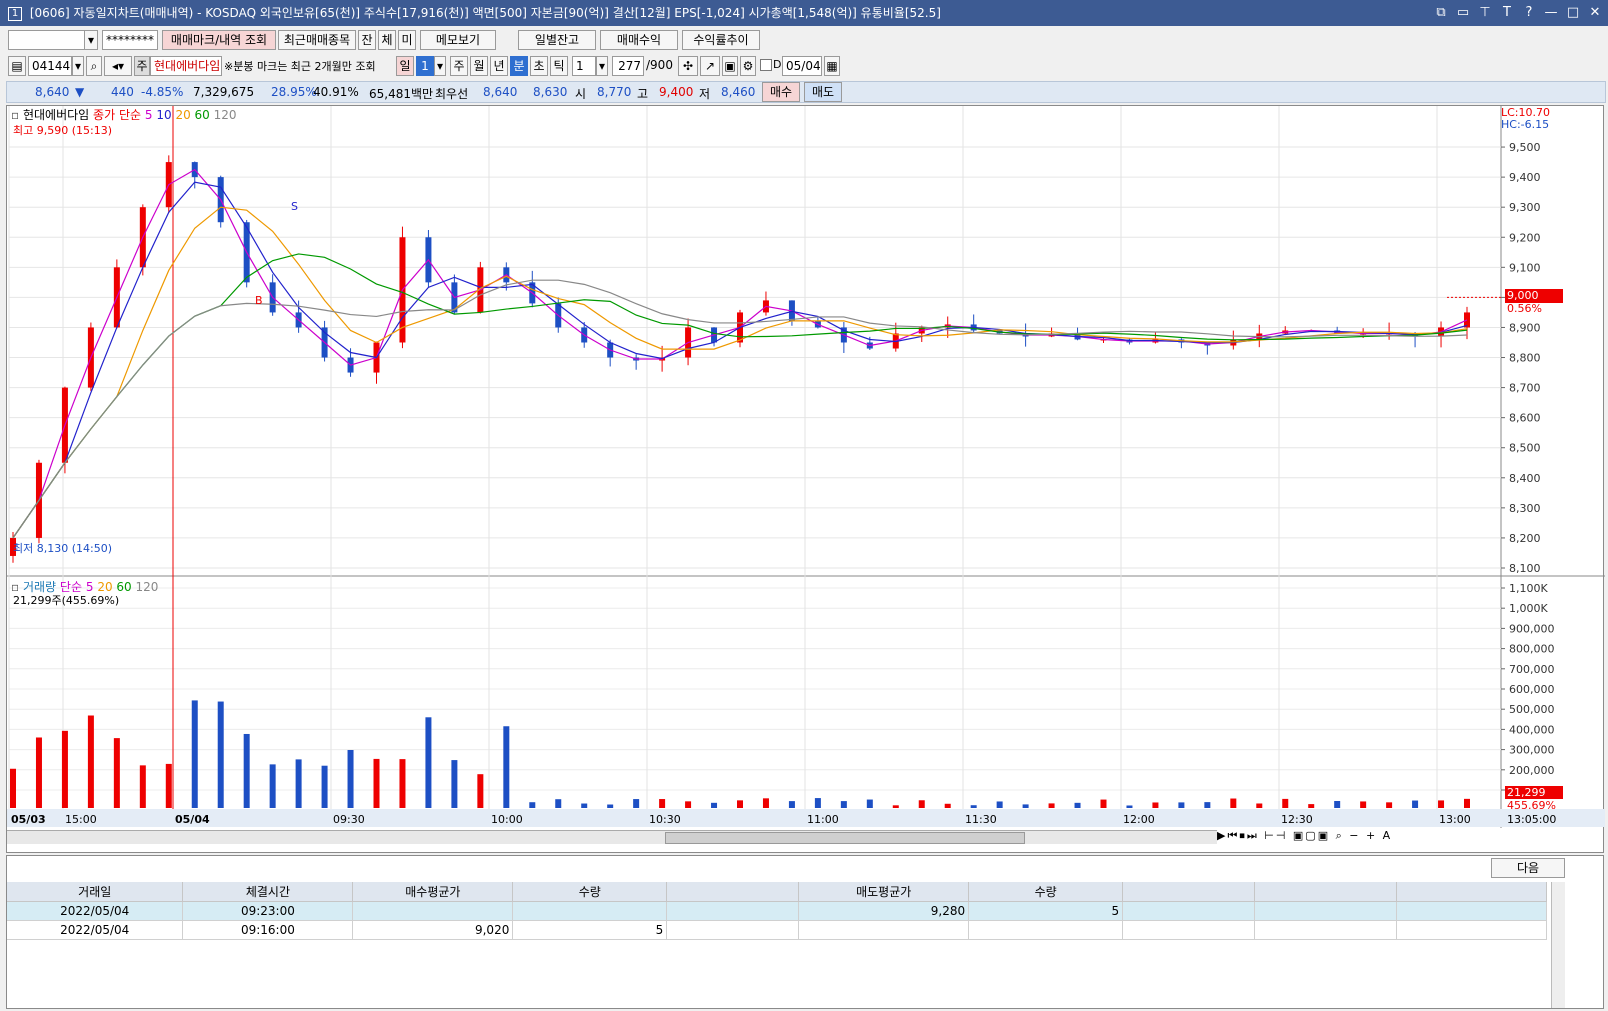 The height and width of the screenshot is (1011, 1608). I want to click on layout-icon: ▤, so click(17, 66).